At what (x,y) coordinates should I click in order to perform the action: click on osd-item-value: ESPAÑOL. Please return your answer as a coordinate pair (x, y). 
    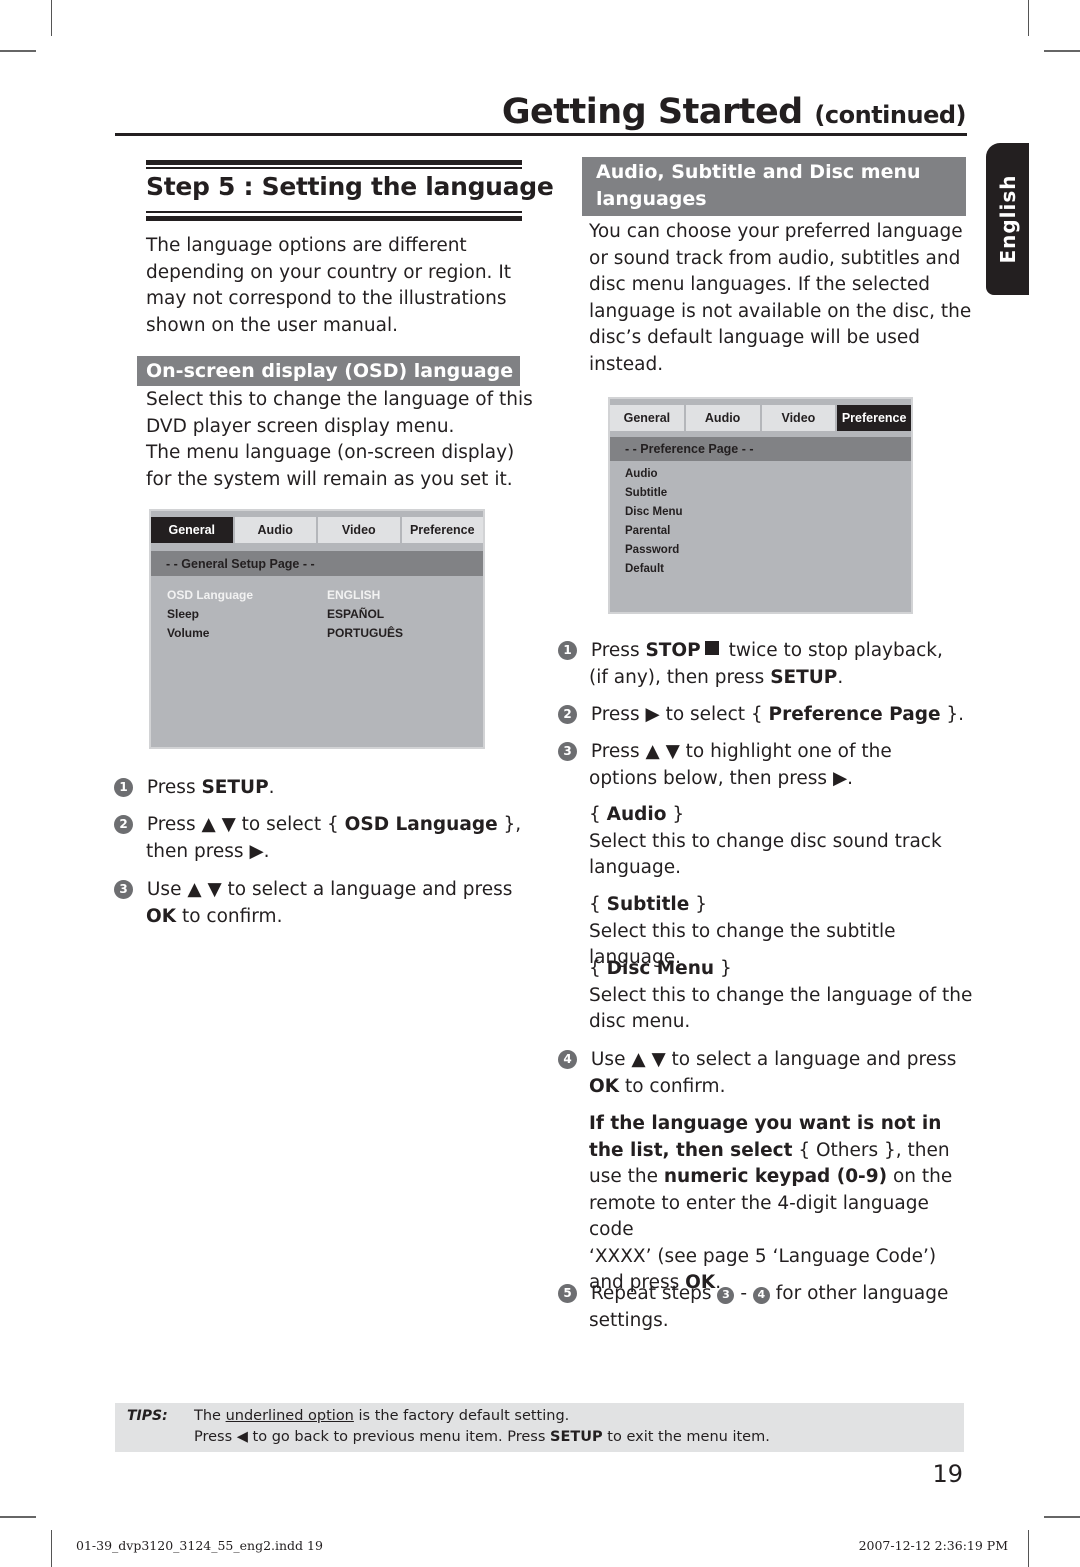
    Looking at the image, I should click on (356, 614).